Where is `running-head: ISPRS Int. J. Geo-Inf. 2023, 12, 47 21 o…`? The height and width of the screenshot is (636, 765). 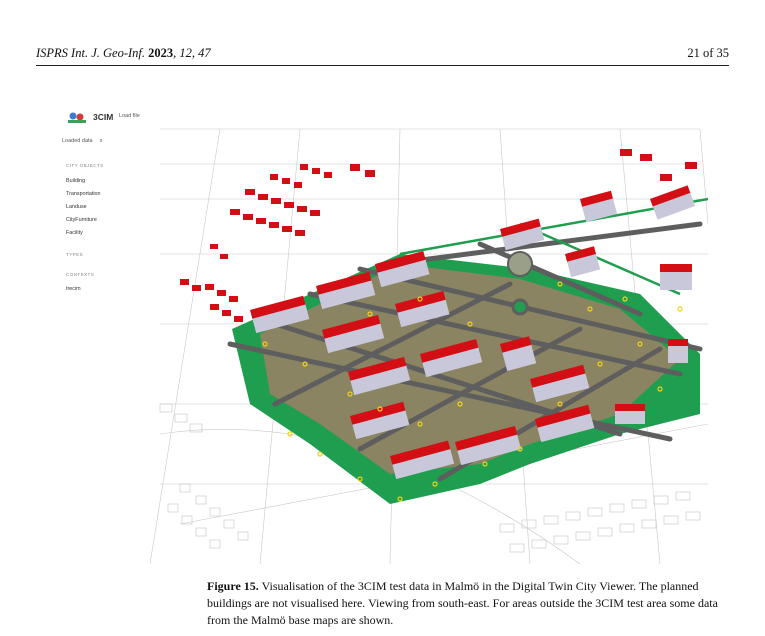
running-head: ISPRS Int. J. Geo-Inf. 2023, 12, 47 21 o… is located at coordinates (382, 53).